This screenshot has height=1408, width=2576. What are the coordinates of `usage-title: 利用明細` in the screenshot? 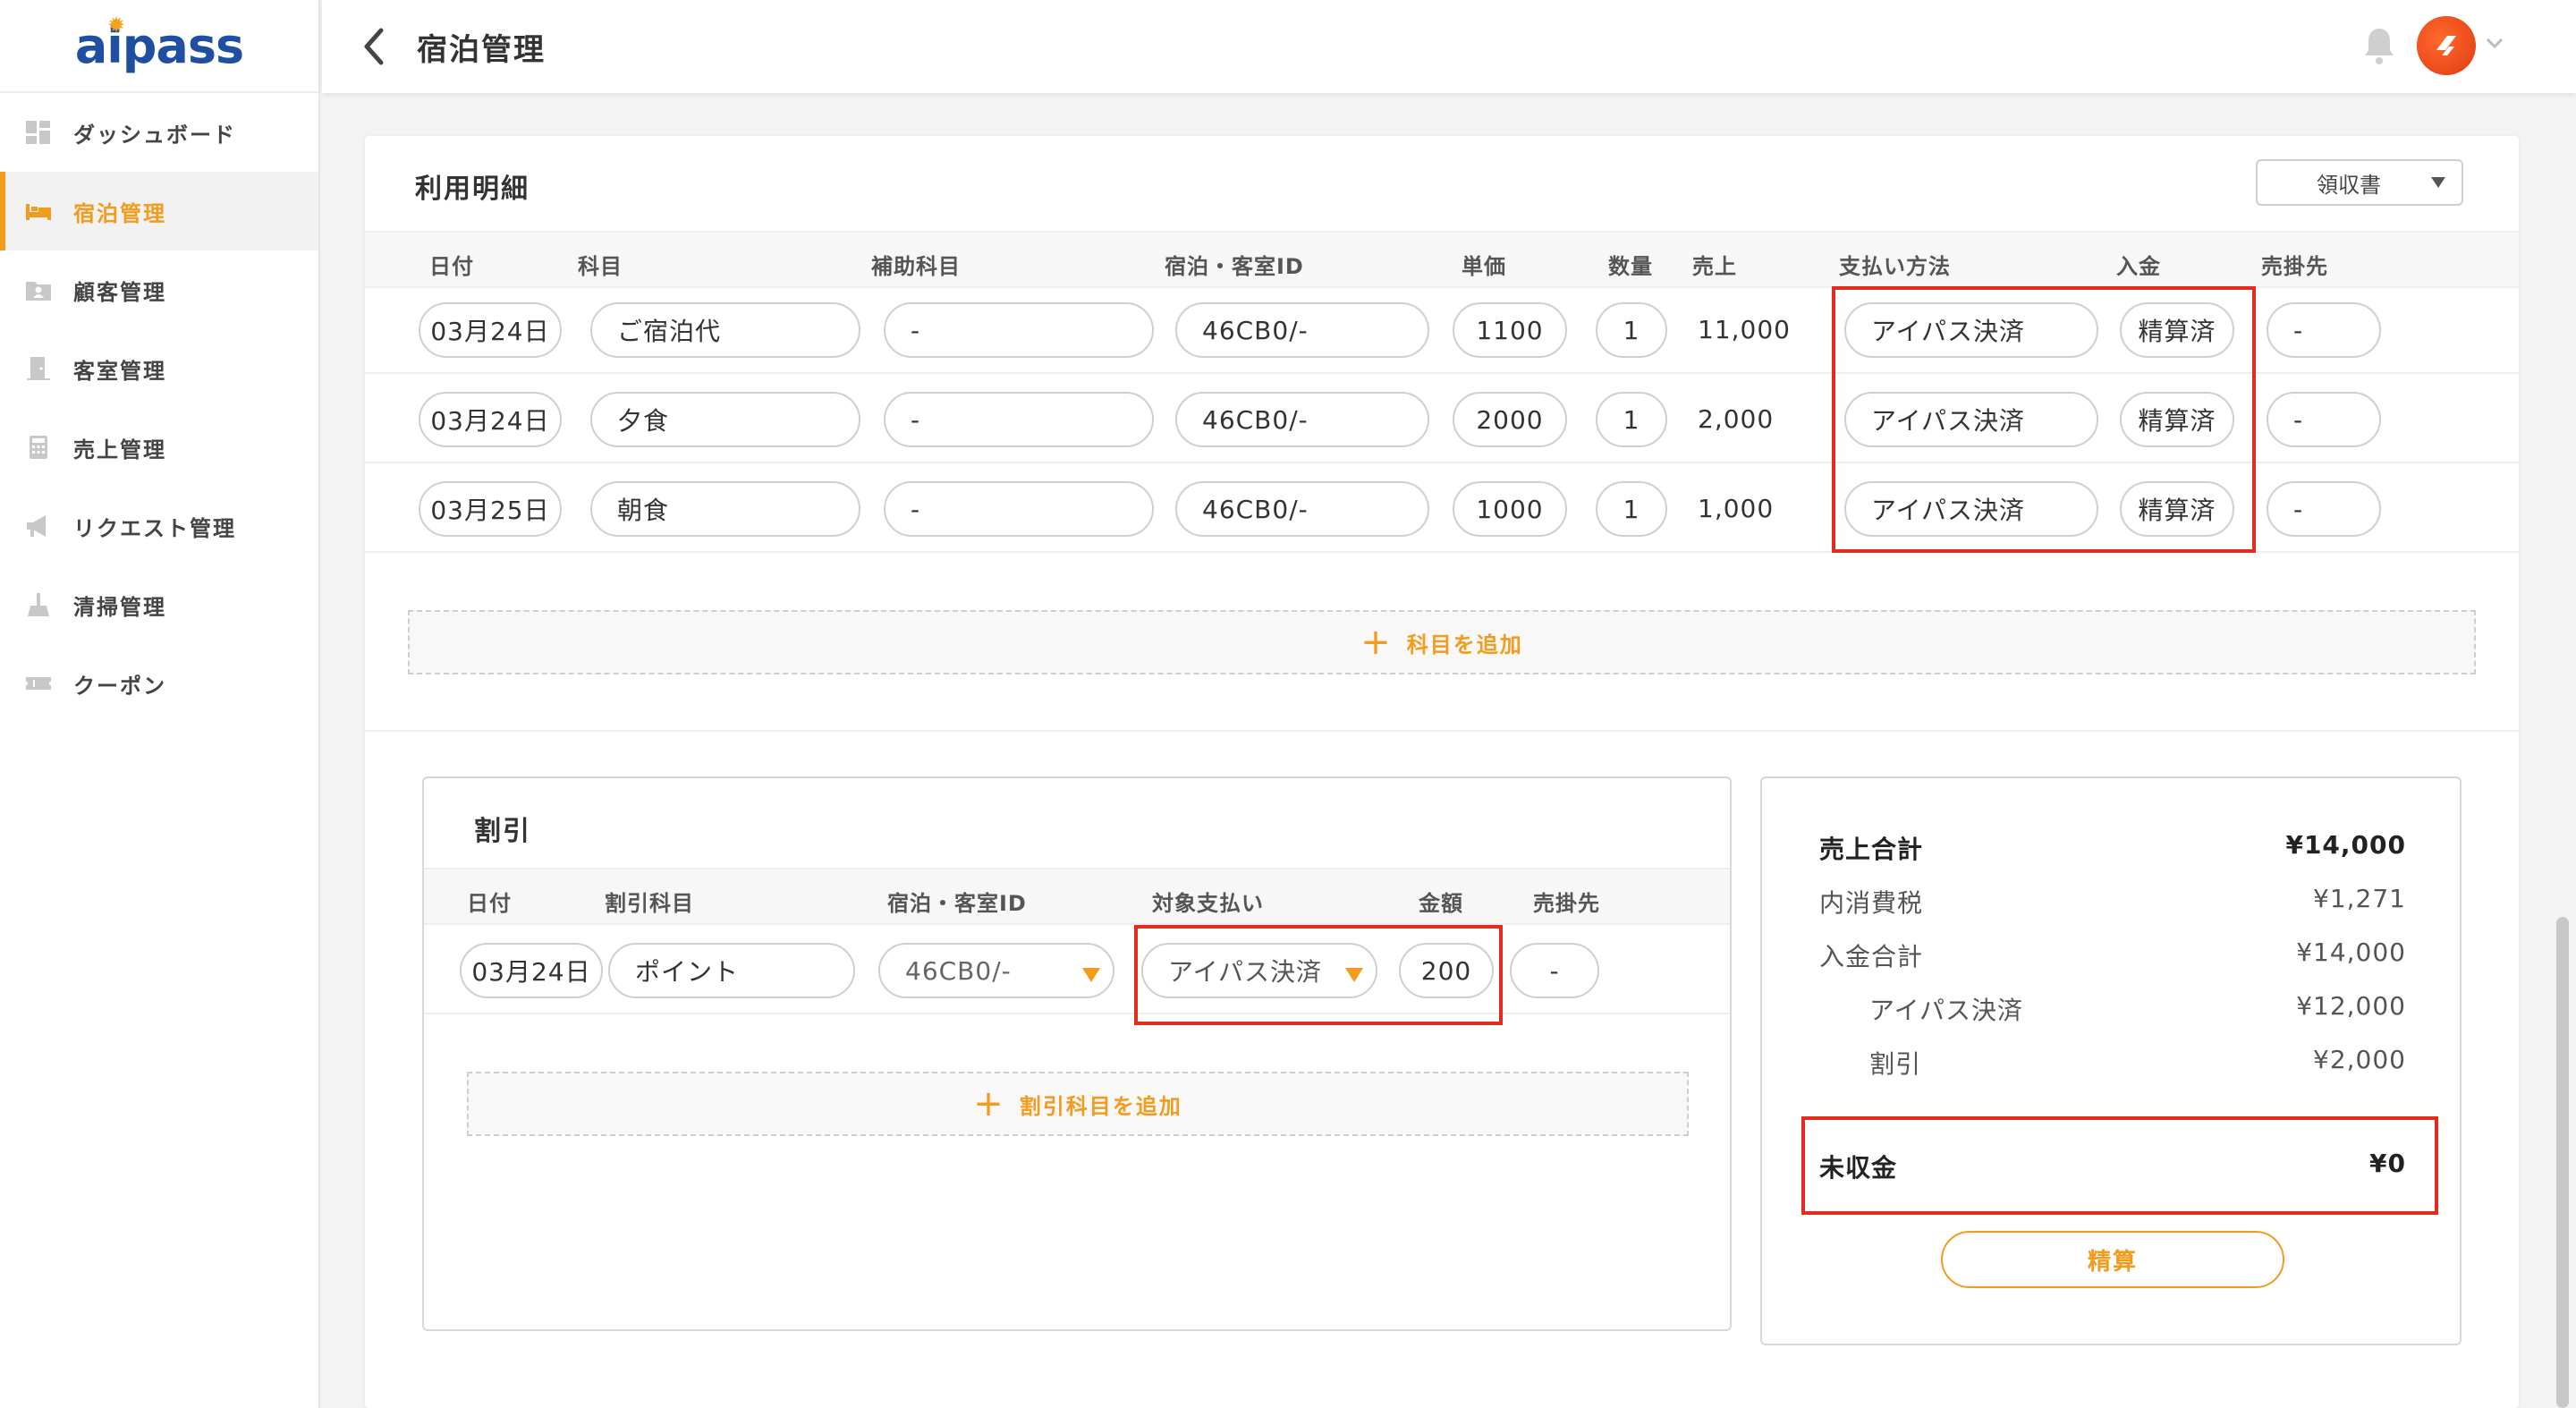 It's located at (472, 189).